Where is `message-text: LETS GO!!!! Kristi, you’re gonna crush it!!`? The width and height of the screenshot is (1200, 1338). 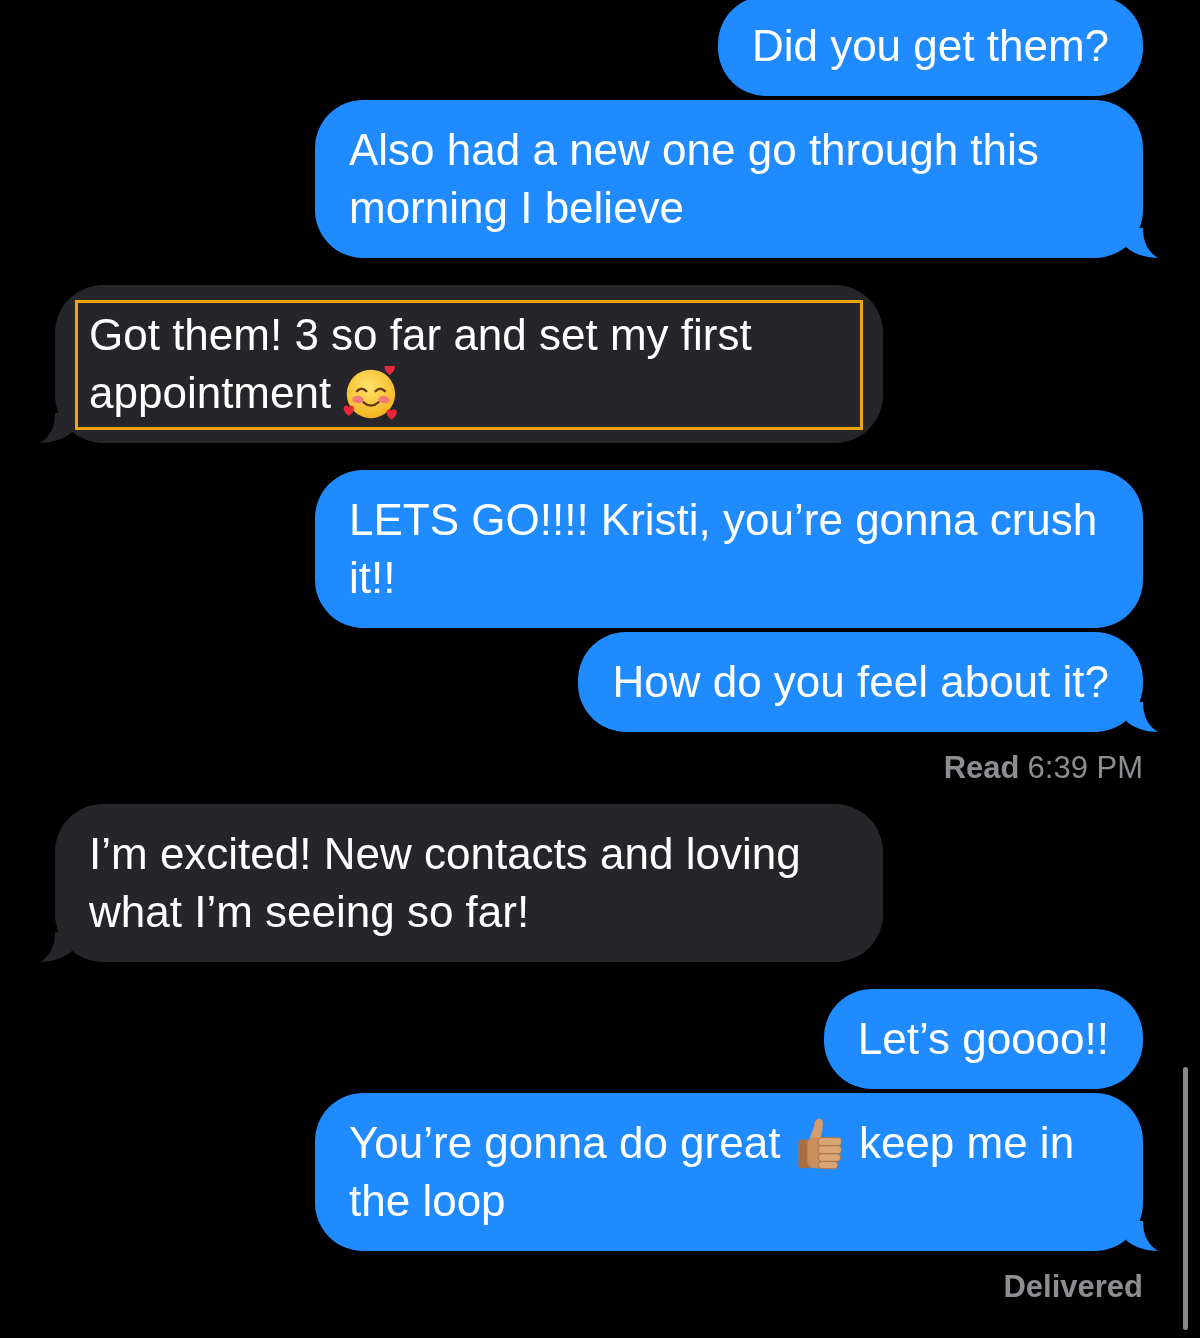 message-text: LETS GO!!!! Kristi, you’re gonna crush it!! is located at coordinates (724, 549).